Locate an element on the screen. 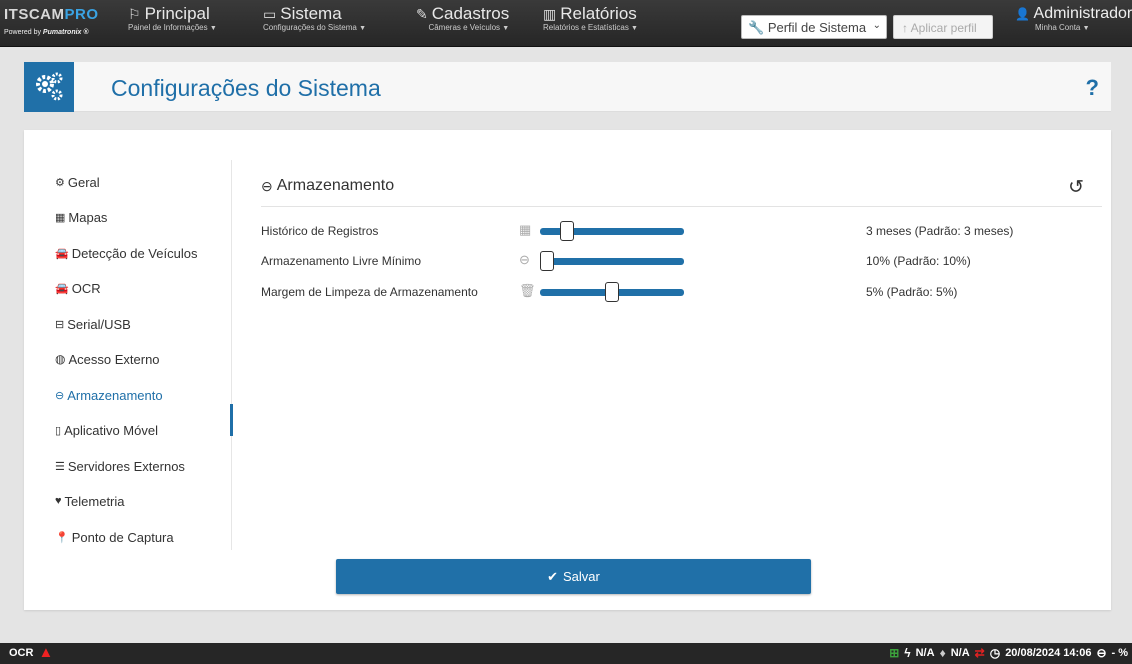 Image resolution: width=1132 pixels, height=664 pixels. sidebar-item-label: Mapas is located at coordinates (88, 217).